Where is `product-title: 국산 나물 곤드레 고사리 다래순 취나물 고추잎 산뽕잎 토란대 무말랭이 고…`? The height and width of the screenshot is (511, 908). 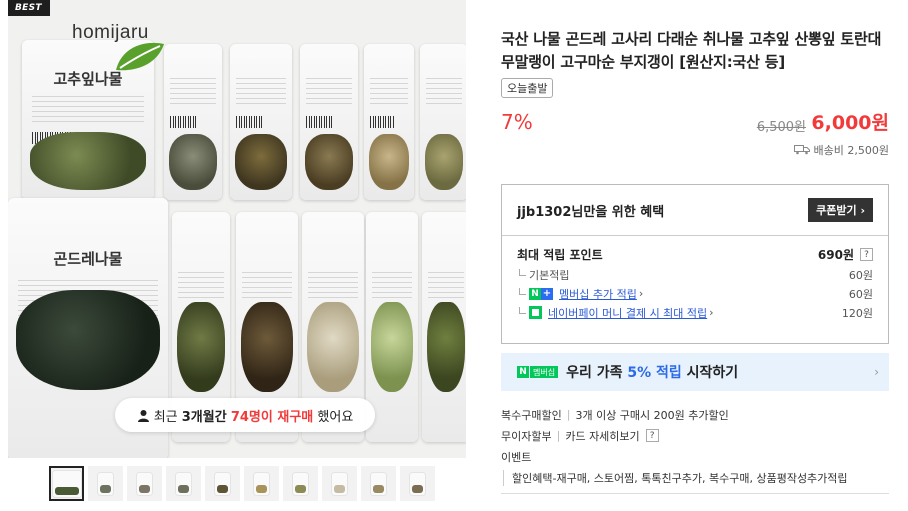 product-title: 국산 나물 곤드레 고사리 다래순 취나물 고추잎 산뽕잎 토란대 무말랭이 고… is located at coordinates (691, 50).